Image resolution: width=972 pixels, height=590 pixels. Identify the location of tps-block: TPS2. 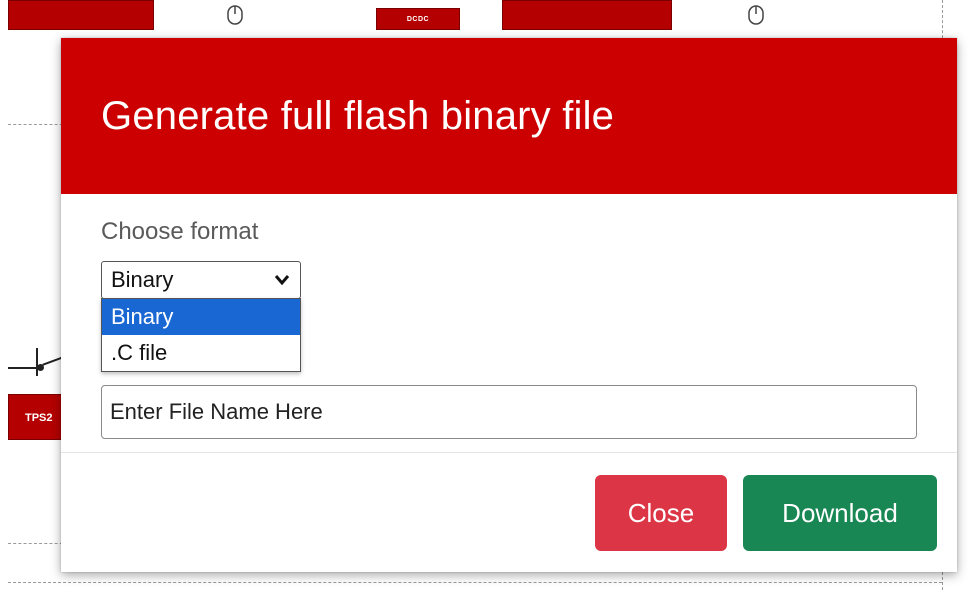
(38, 417).